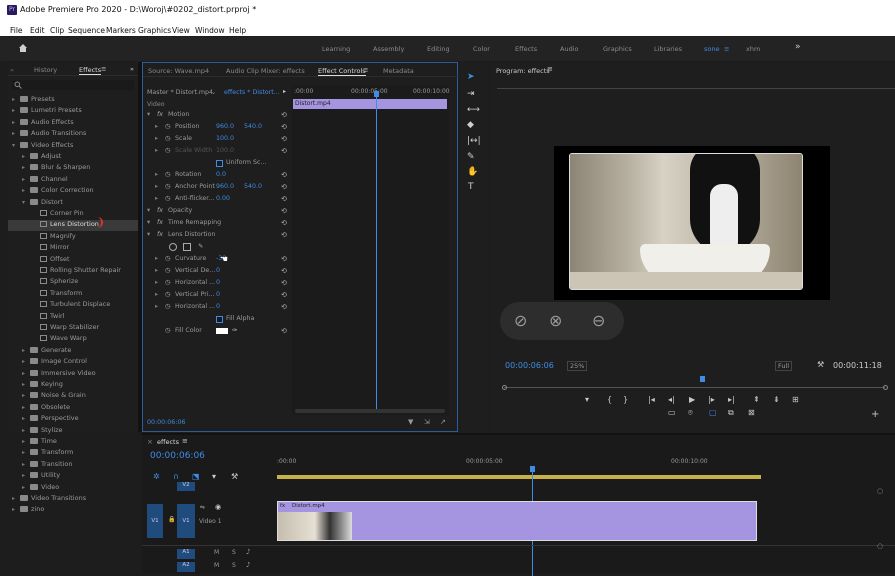 The image size is (895, 576). I want to click on menu-markers: Markers, so click(121, 30).